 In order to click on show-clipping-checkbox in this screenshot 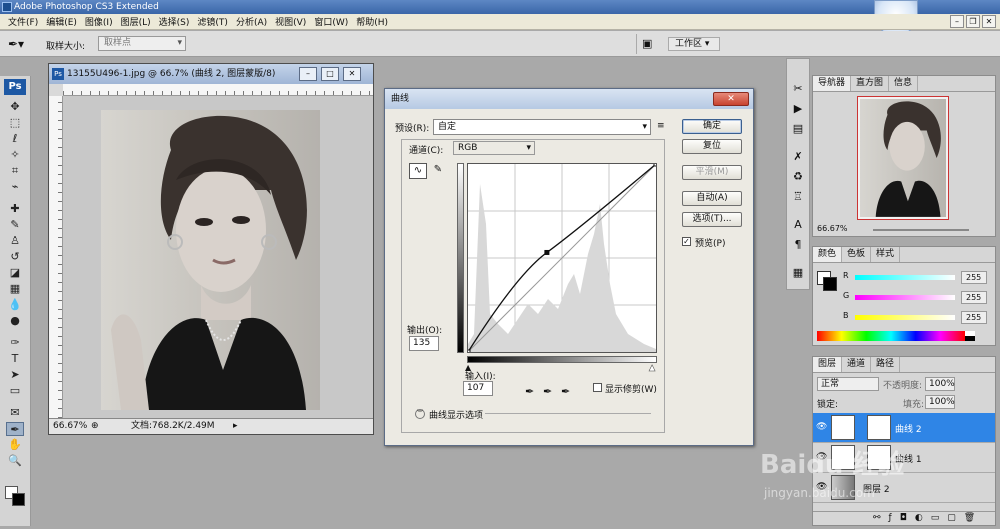, I will do `click(597, 387)`.